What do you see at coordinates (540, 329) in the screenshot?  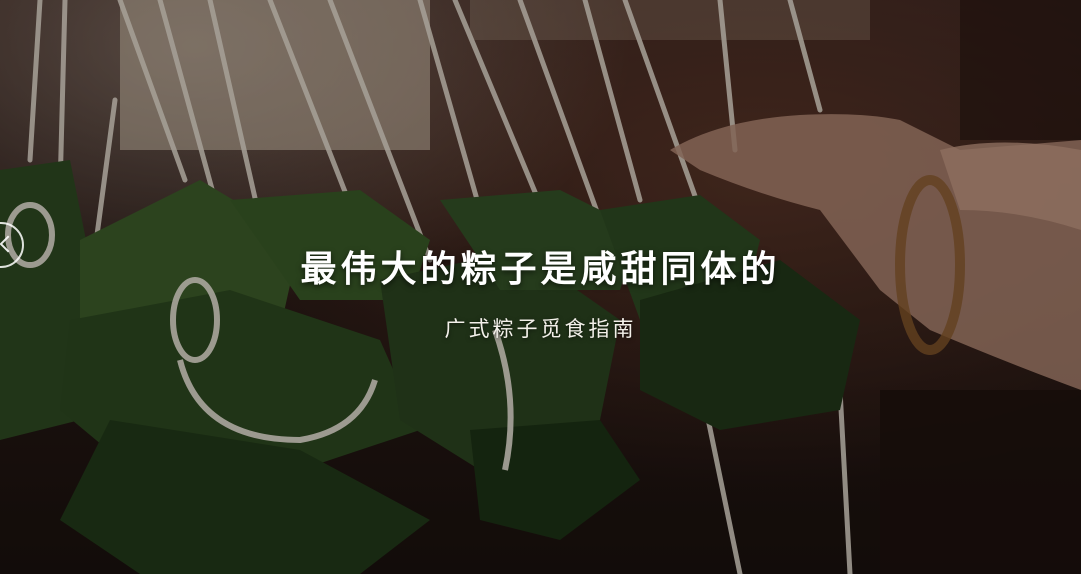 I see `banner-subheadline: 广式粽子觅食指南` at bounding box center [540, 329].